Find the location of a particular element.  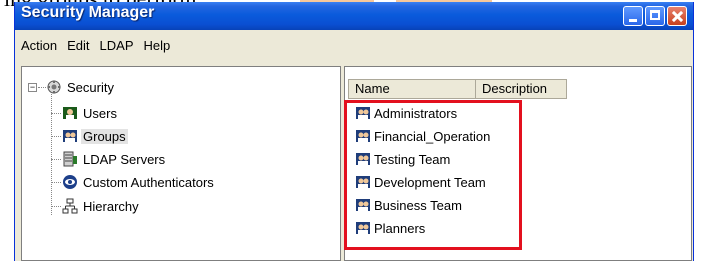

tree-item-hierarchy: Hierarchy is located at coordinates (101, 206).